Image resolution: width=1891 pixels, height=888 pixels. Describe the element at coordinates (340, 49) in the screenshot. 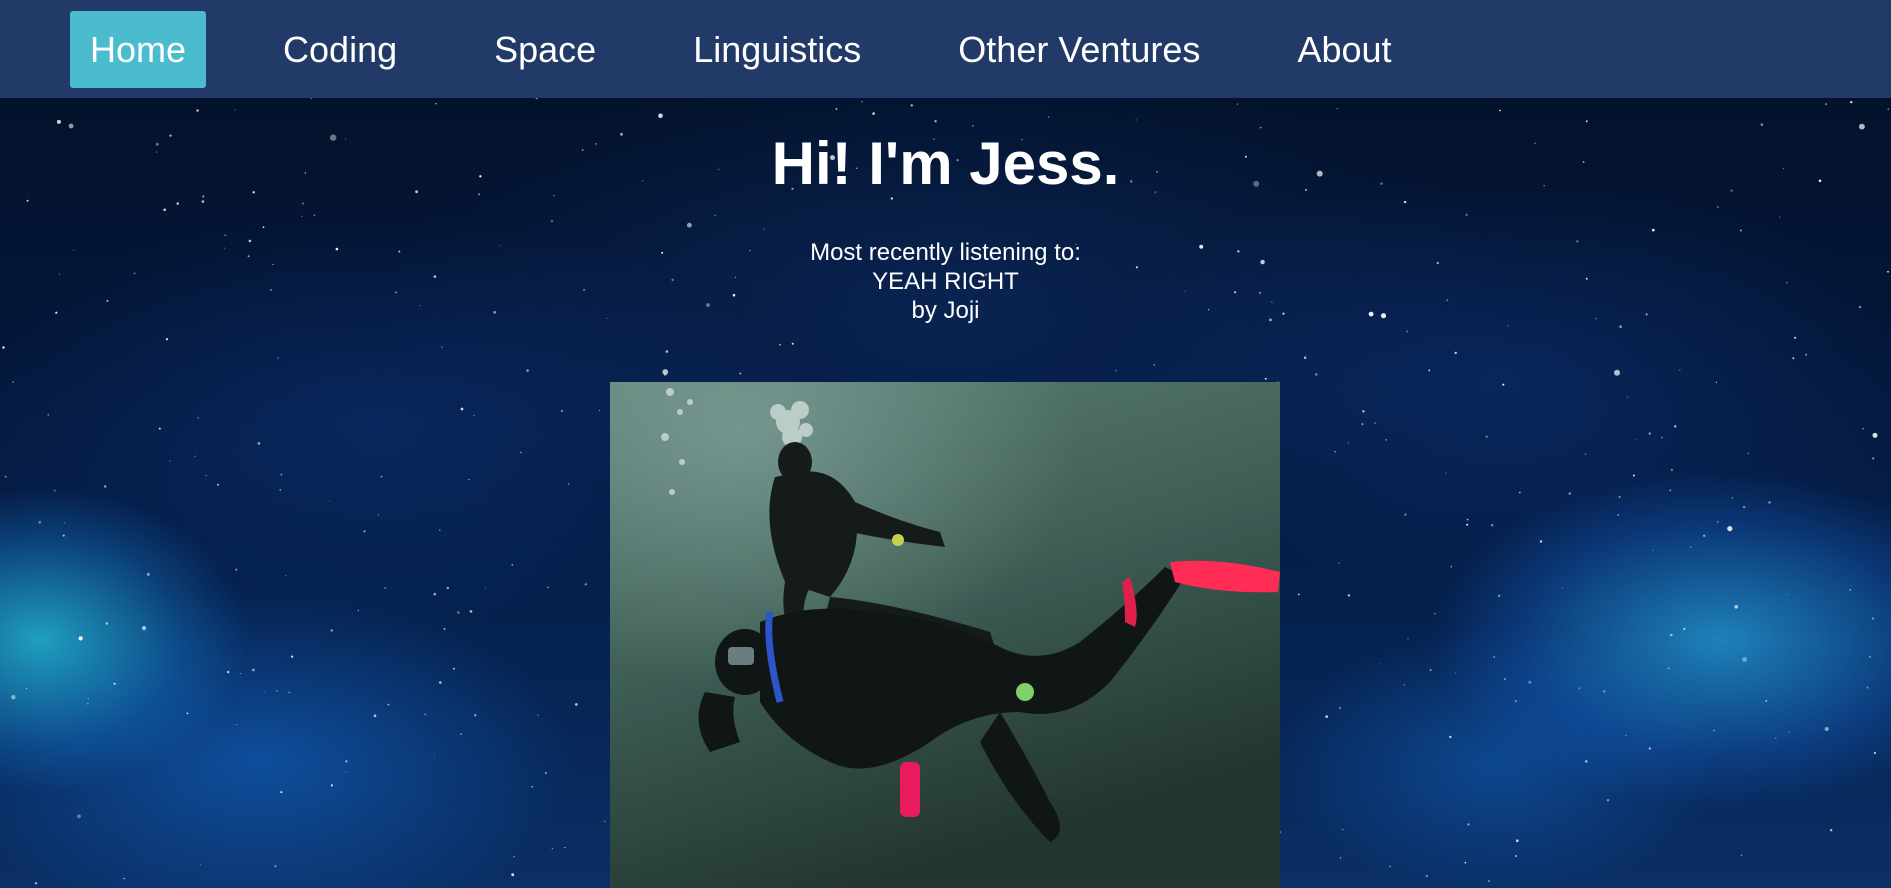

I see `nav-item-coding: Coding` at that location.